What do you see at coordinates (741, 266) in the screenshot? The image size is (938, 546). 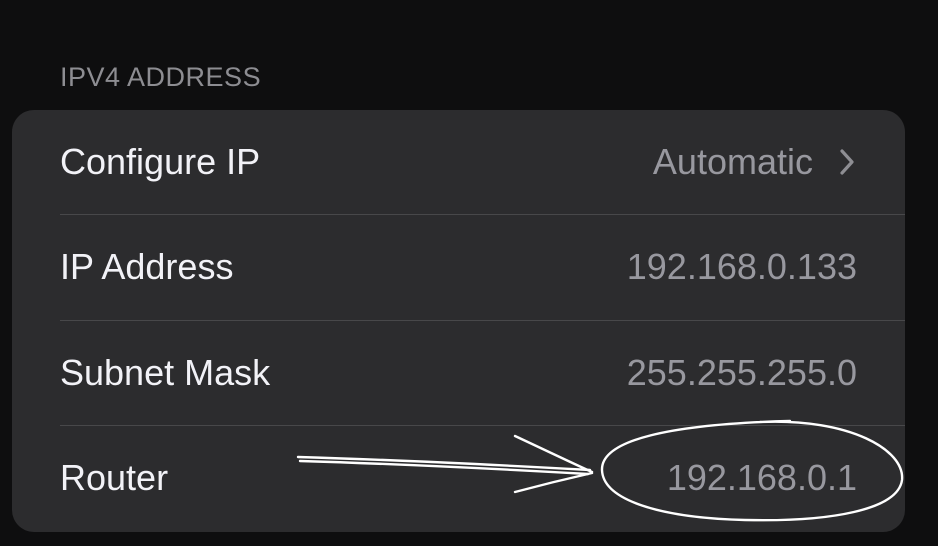 I see `ip-address-value: 192.168.0.133` at bounding box center [741, 266].